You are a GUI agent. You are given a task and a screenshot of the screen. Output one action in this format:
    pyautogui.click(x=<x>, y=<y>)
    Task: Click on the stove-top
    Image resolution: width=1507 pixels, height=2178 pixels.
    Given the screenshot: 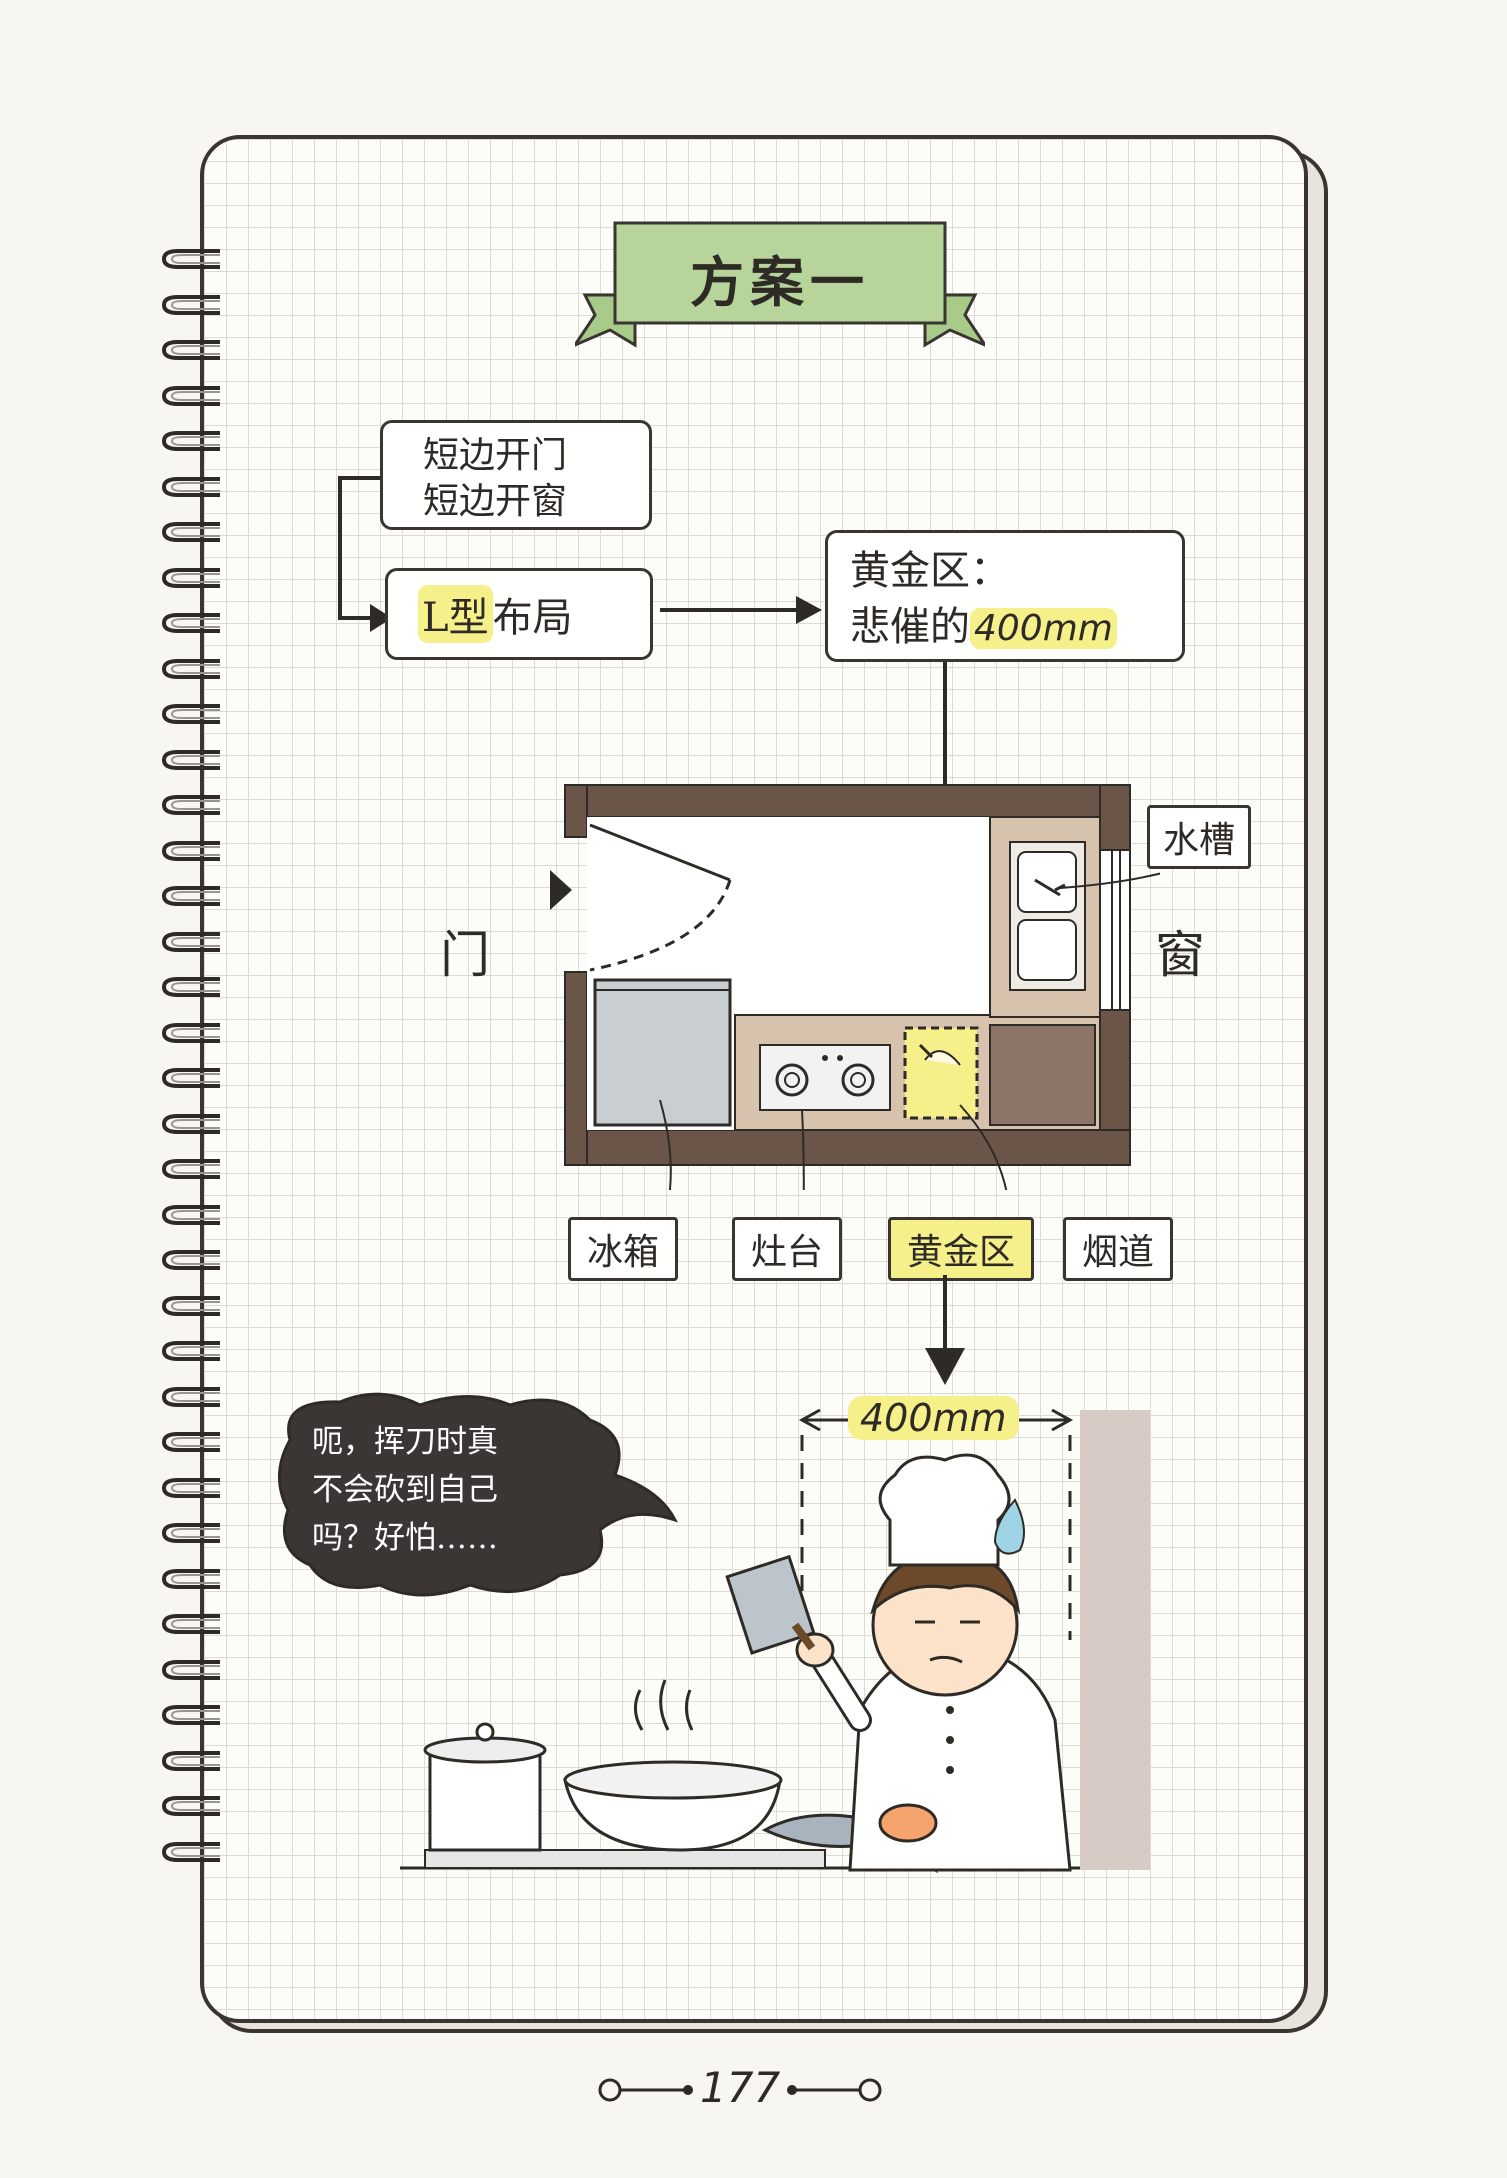 What is the action you would take?
    pyautogui.click(x=625, y=1859)
    